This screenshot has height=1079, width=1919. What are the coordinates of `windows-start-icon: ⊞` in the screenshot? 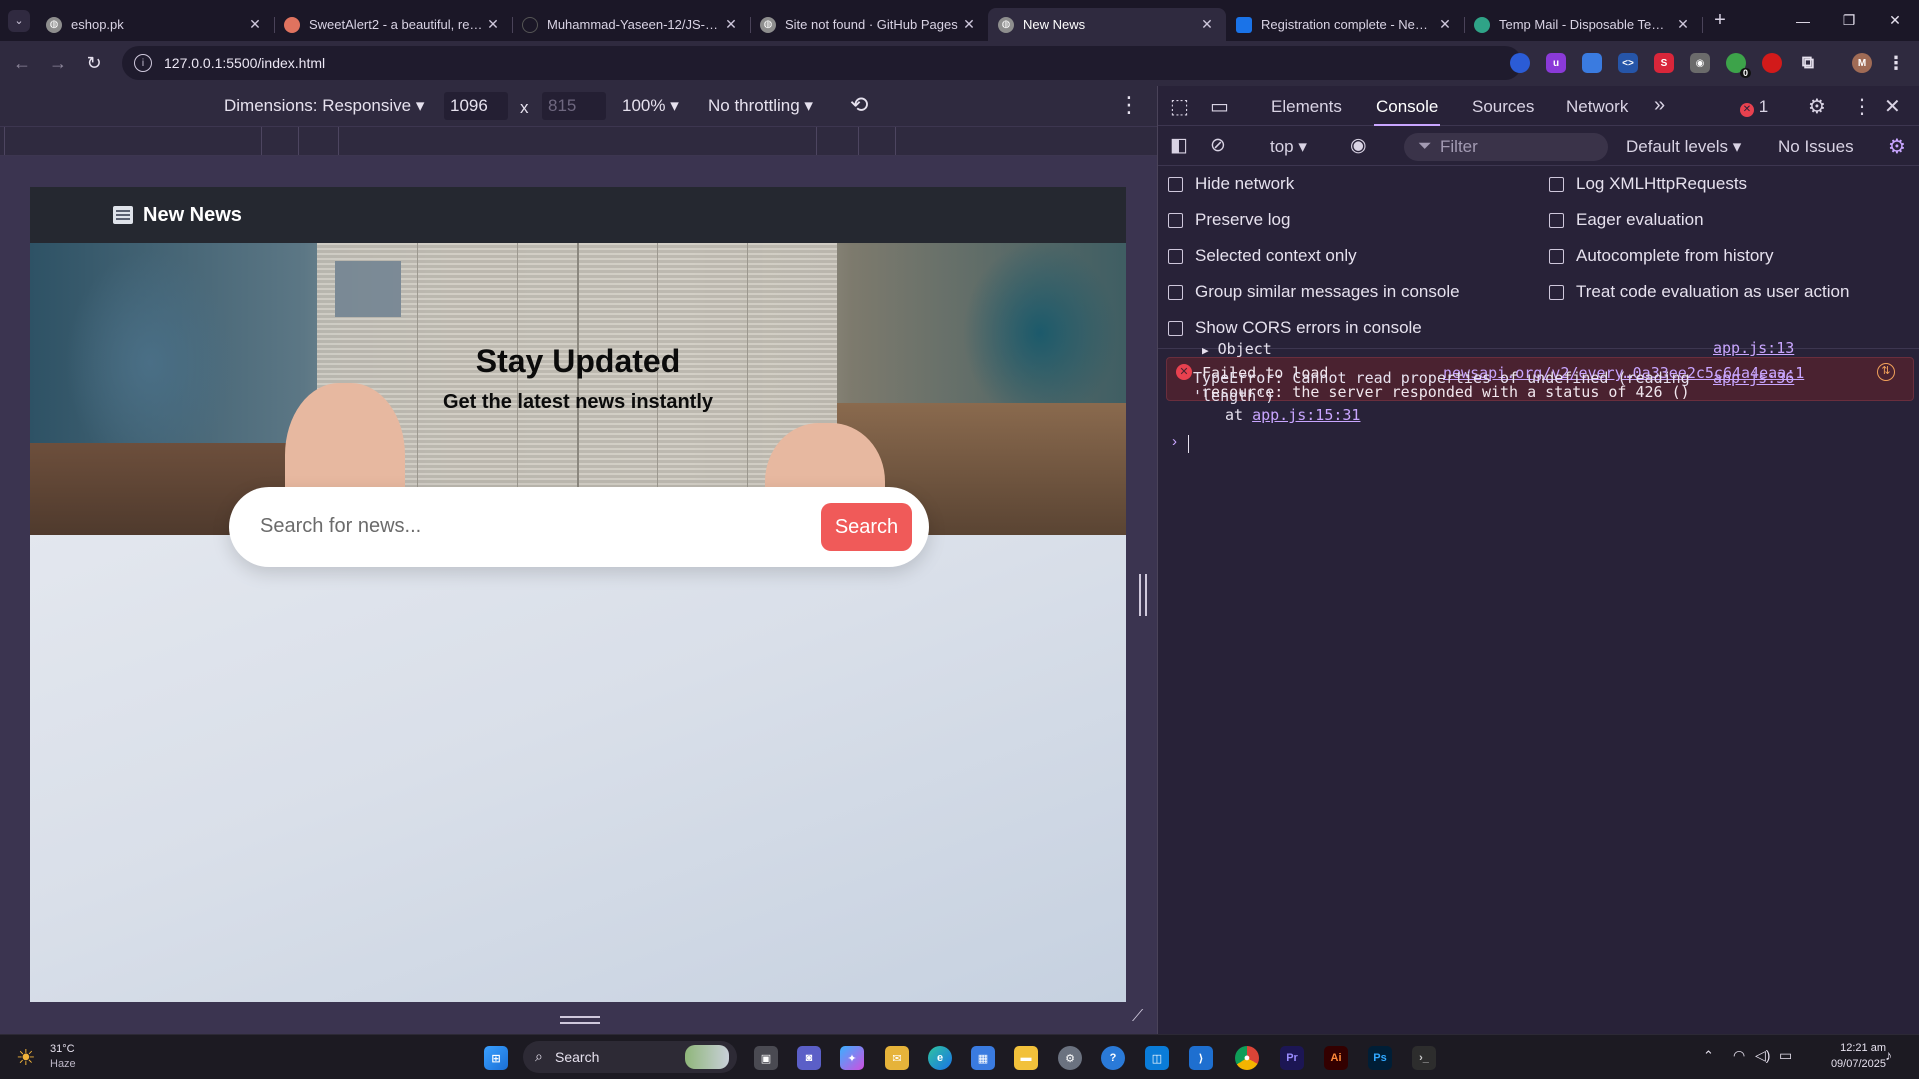 It's located at (496, 1058).